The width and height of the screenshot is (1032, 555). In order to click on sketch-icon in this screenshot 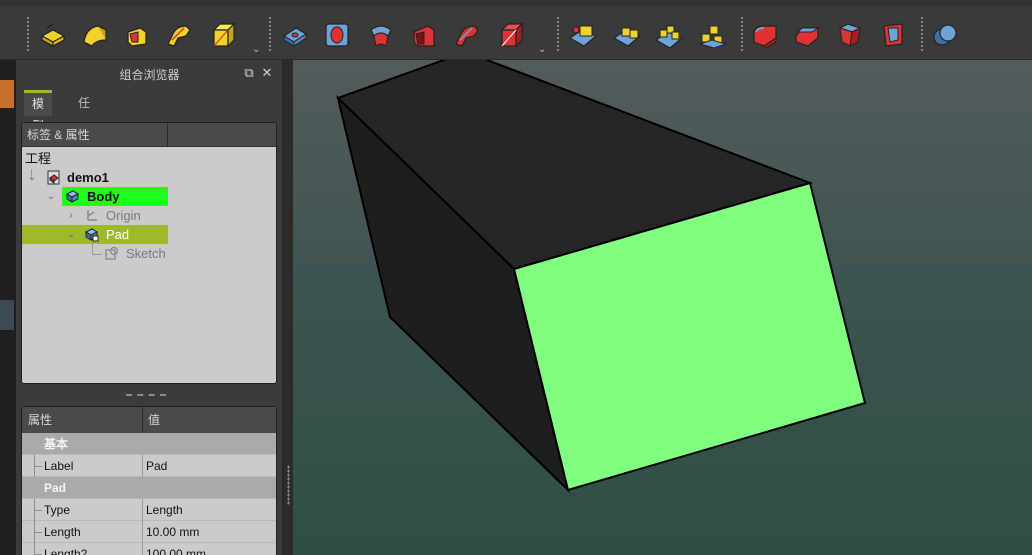, I will do `click(111, 253)`.